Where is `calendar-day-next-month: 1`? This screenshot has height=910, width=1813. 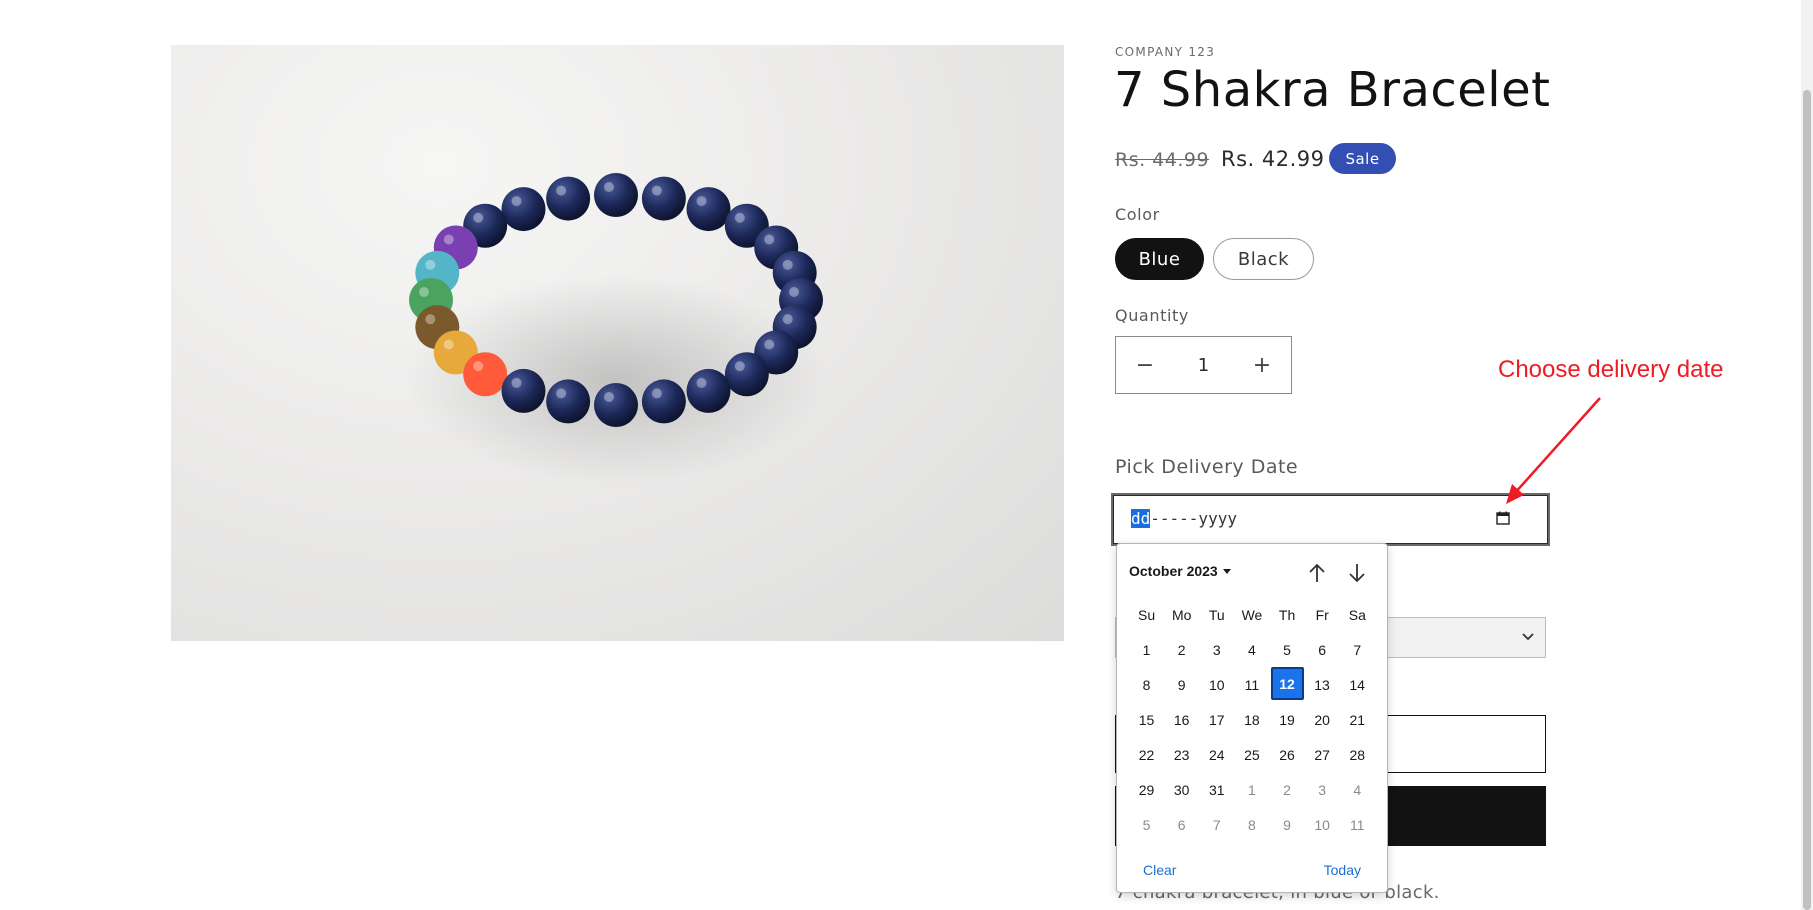
calendar-day-next-month: 1 is located at coordinates (1251, 789).